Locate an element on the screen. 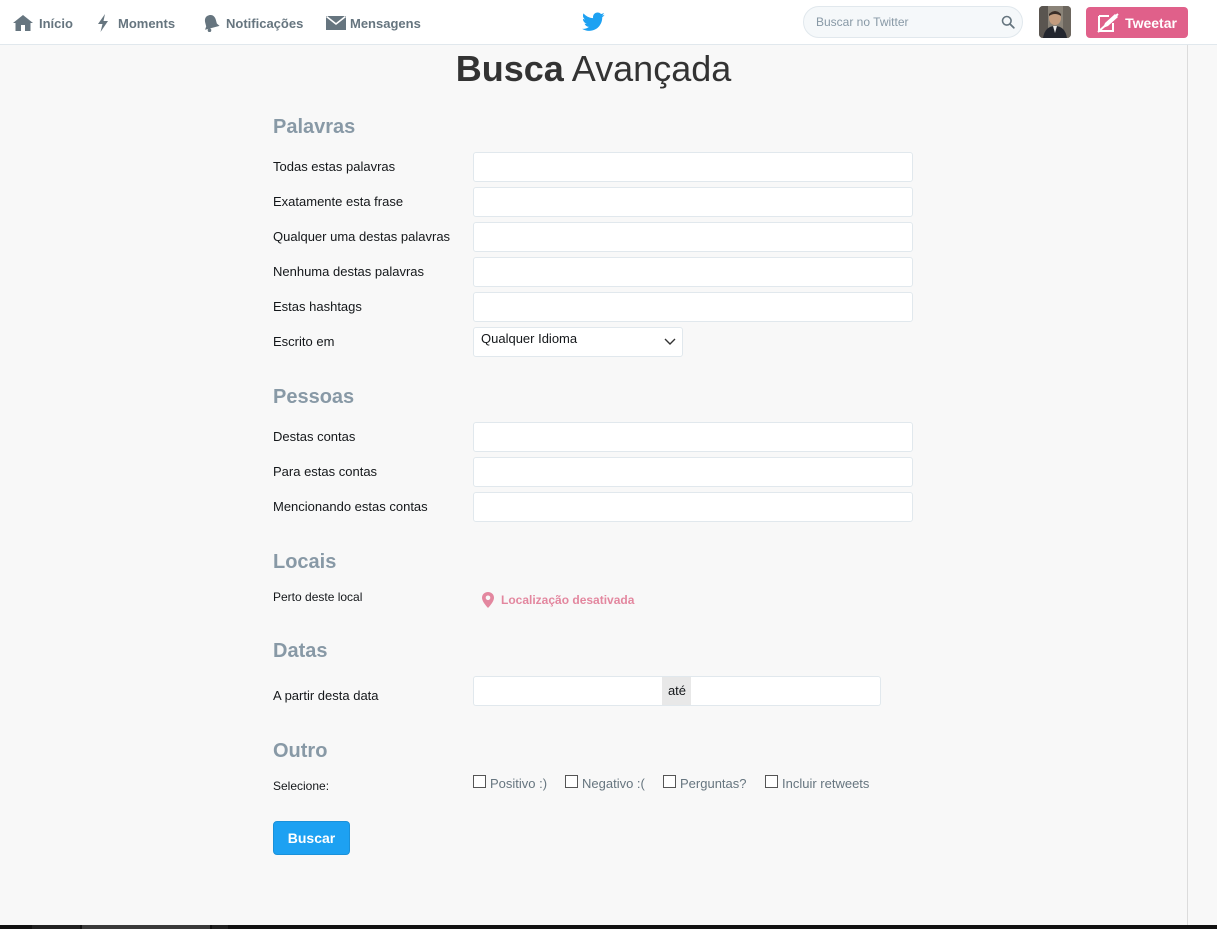  envelope-icon is located at coordinates (336, 22).